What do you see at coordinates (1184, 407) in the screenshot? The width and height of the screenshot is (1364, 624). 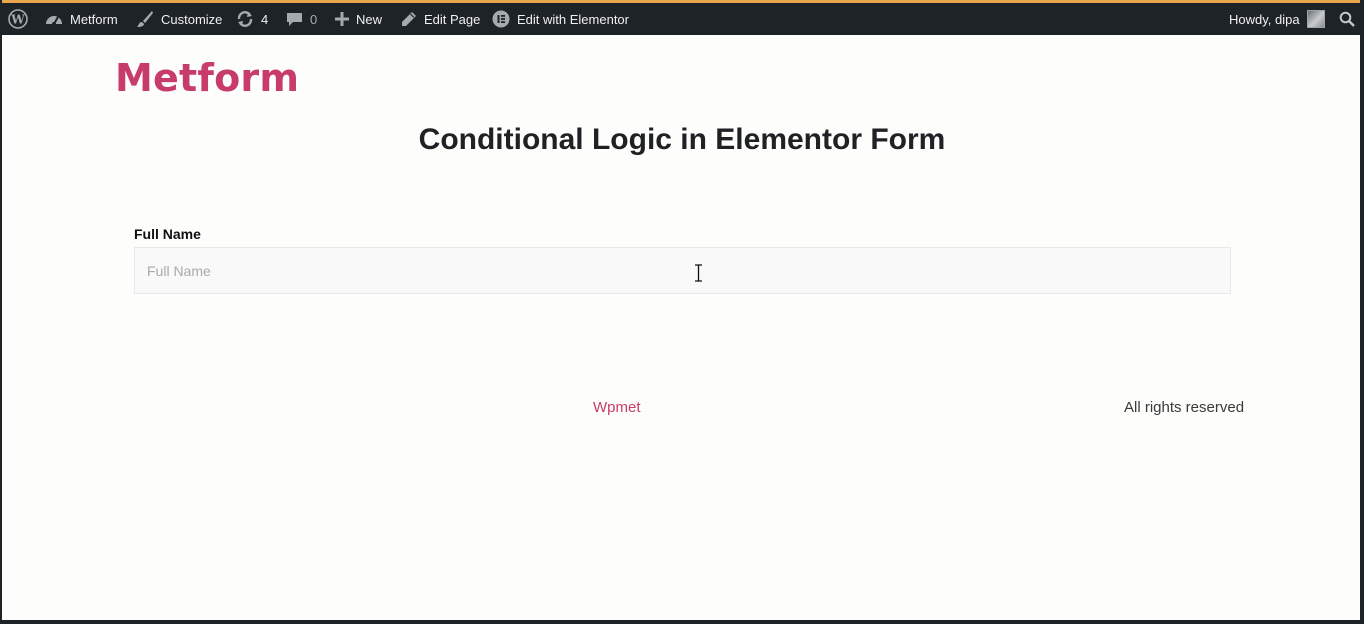 I see `footer-rights-text: All rights reserved` at bounding box center [1184, 407].